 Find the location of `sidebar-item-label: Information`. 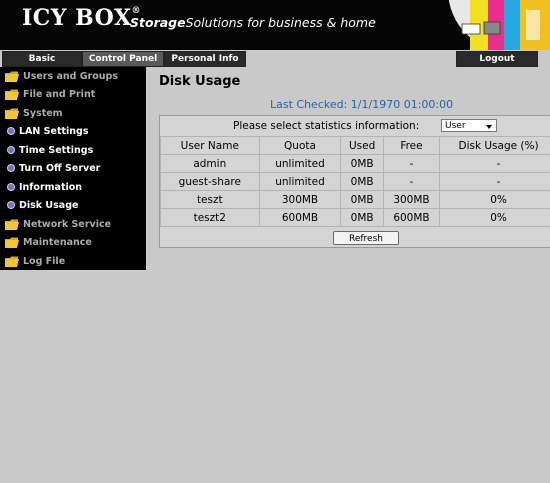

sidebar-item-label: Information is located at coordinates (51, 187).